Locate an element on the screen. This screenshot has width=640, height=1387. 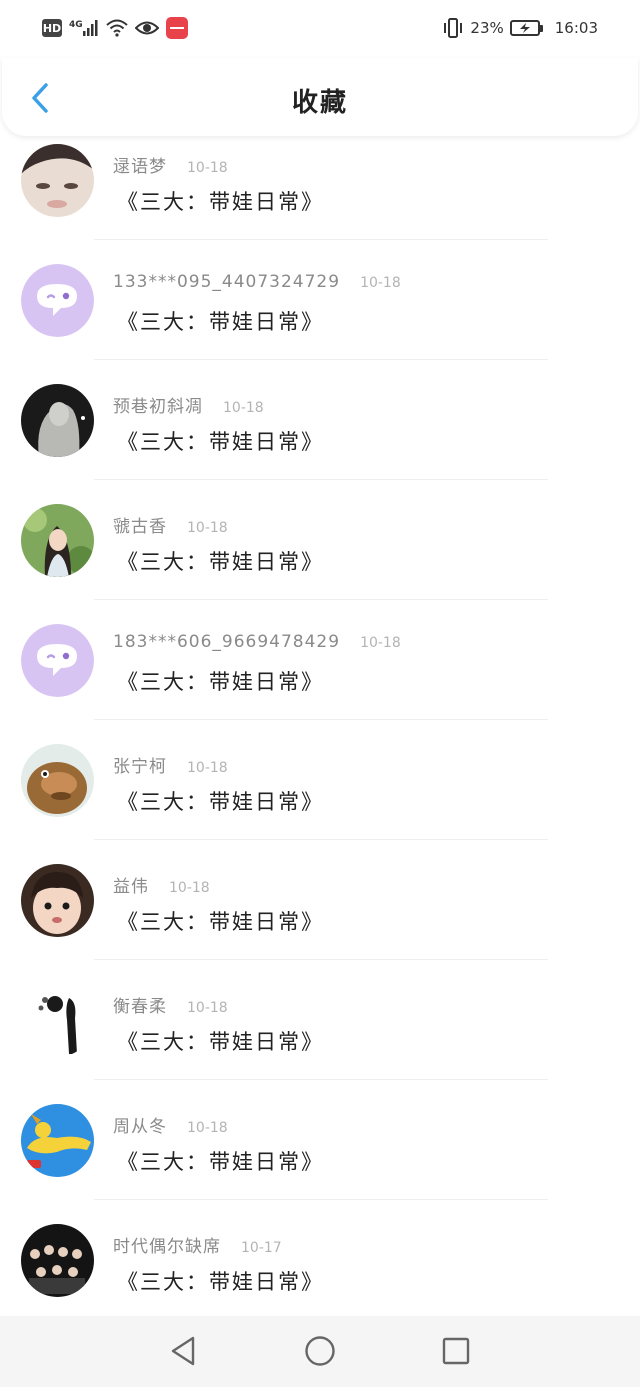
list-item: 183***606_9669478429 10-18 《三大：带娃日常》 is located at coordinates (320, 676).